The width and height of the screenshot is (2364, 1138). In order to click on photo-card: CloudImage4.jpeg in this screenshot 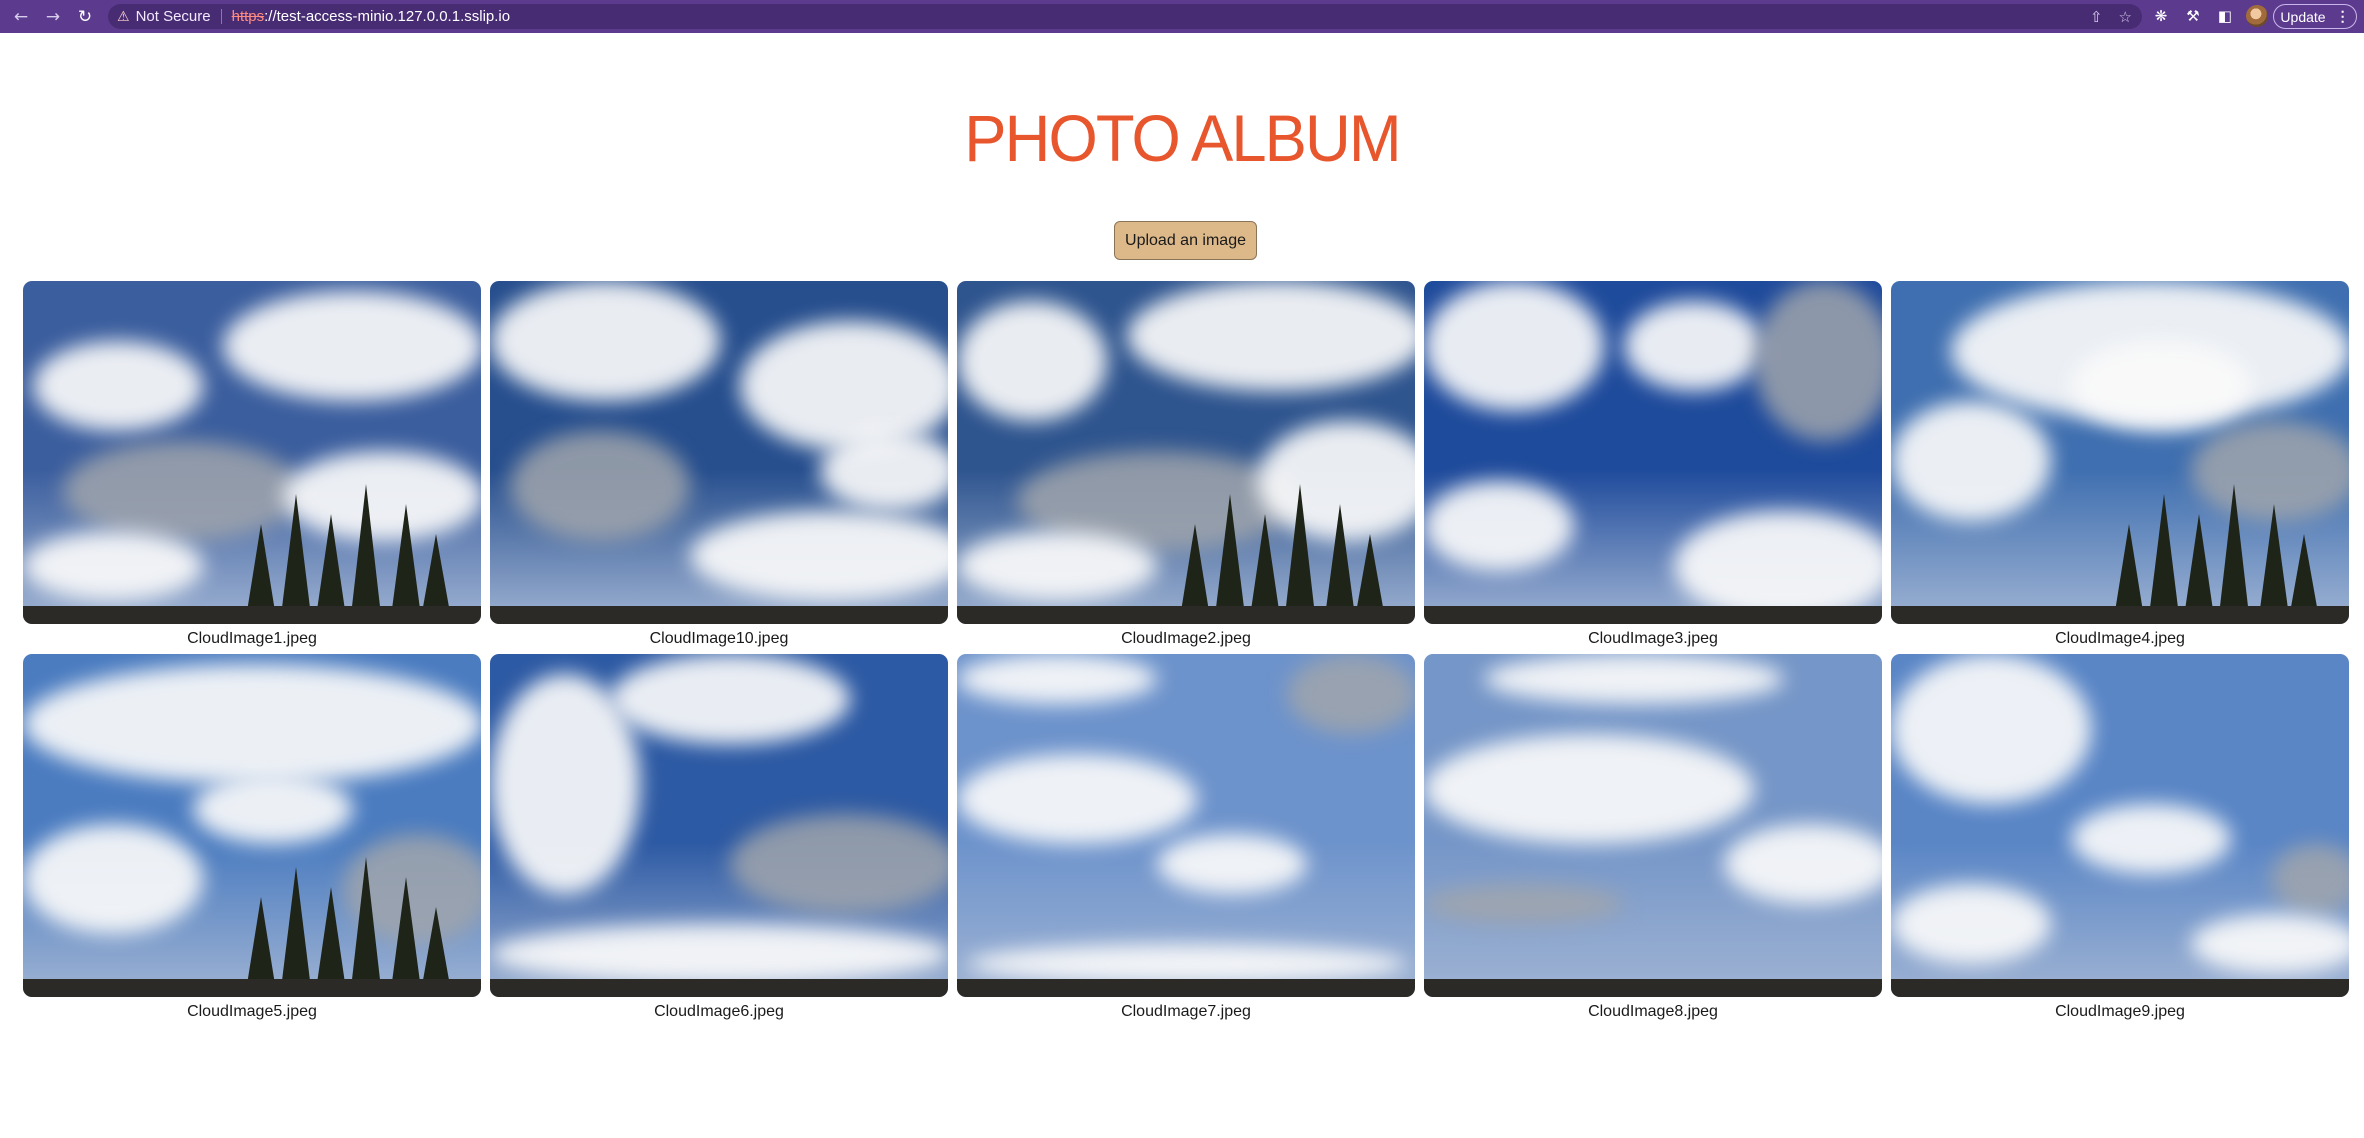, I will do `click(2120, 467)`.